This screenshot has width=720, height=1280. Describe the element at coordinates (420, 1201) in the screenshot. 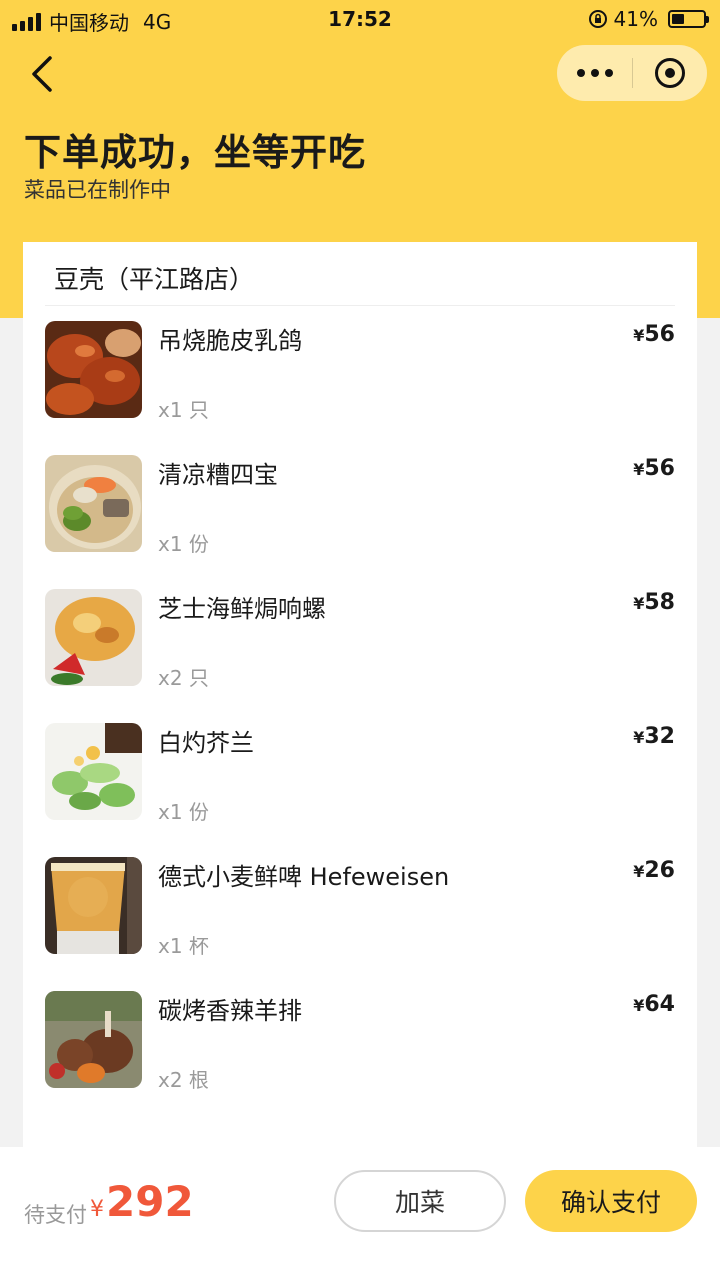

I see `add-dish-button: 加菜` at that location.